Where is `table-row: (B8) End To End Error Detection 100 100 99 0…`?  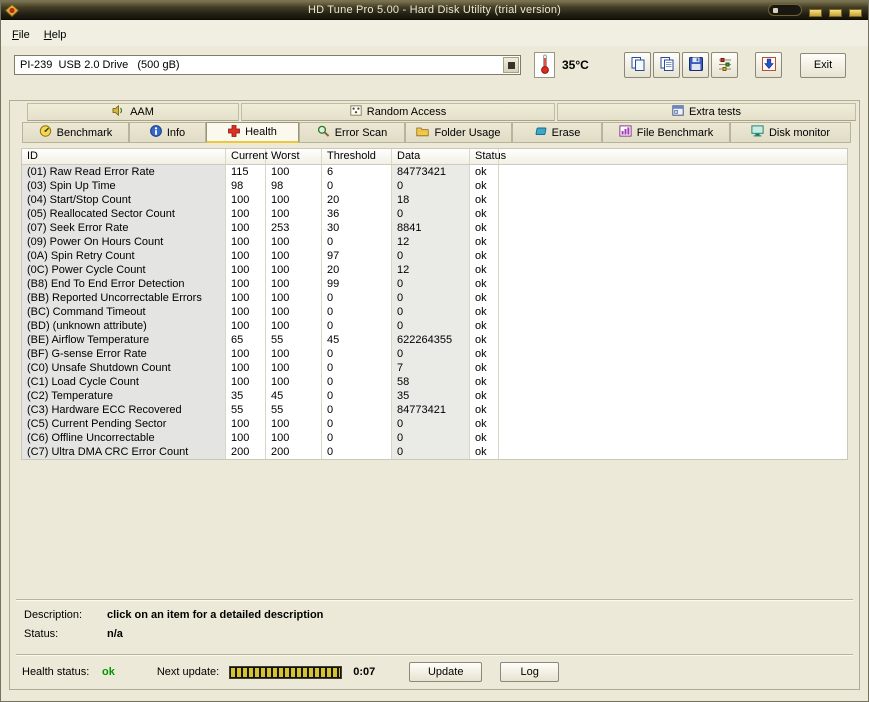
table-row: (B8) End To End Error Detection 100 100 99 0… is located at coordinates (434, 284).